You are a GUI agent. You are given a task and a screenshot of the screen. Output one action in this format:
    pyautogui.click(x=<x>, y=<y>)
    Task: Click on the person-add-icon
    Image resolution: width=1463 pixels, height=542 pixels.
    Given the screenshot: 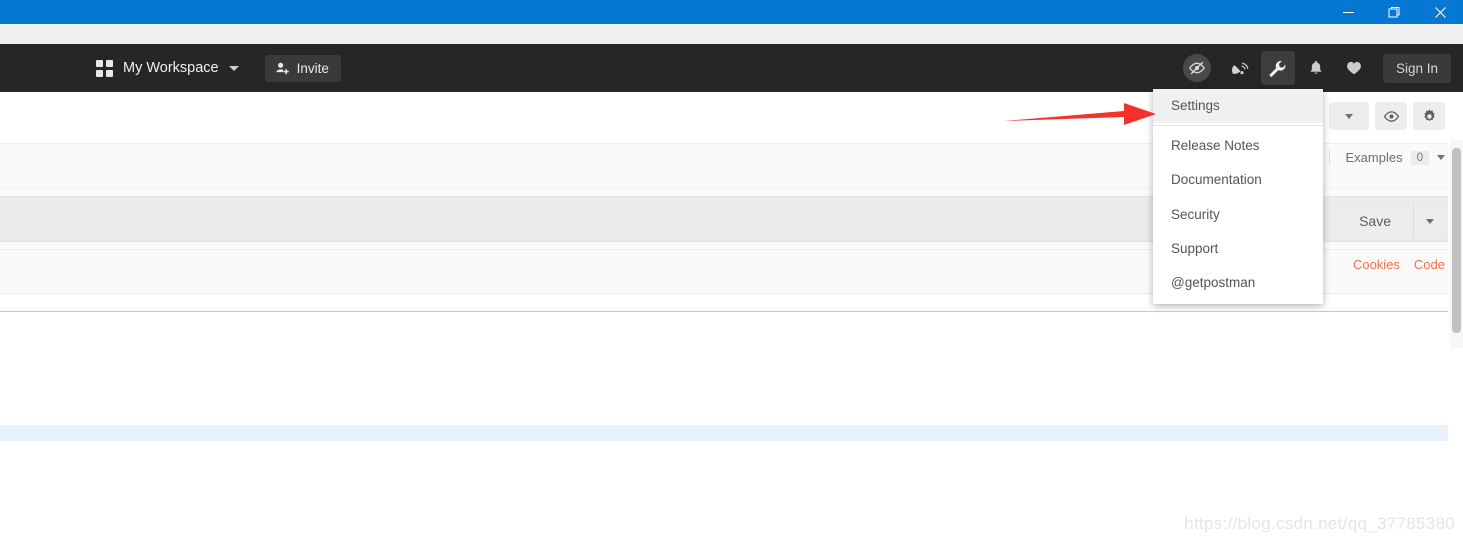 What is the action you would take?
    pyautogui.click(x=282, y=68)
    